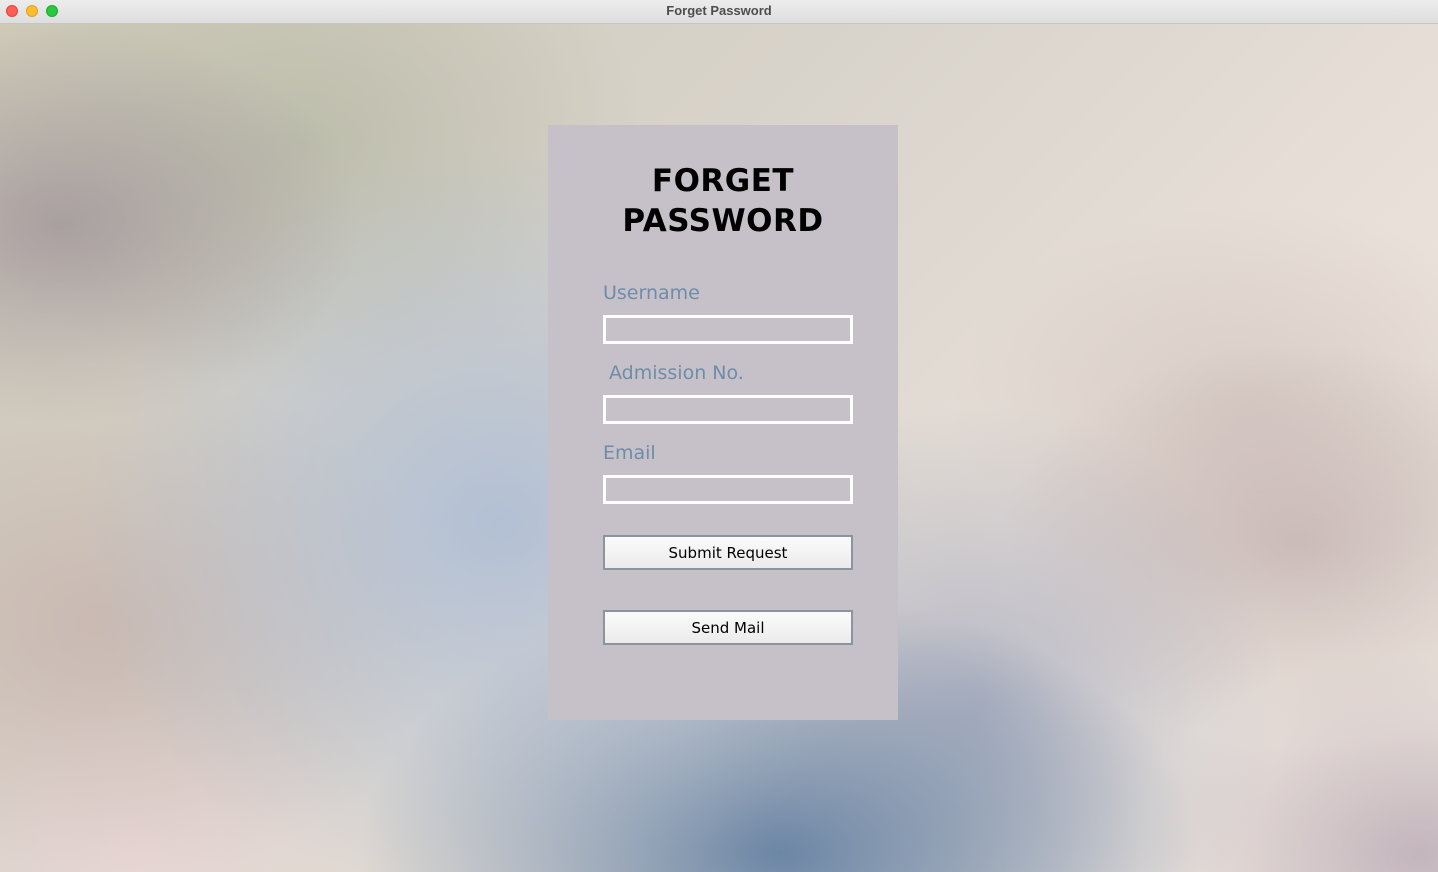  I want to click on form-heading: FORGET PASSWORD, so click(723, 201).